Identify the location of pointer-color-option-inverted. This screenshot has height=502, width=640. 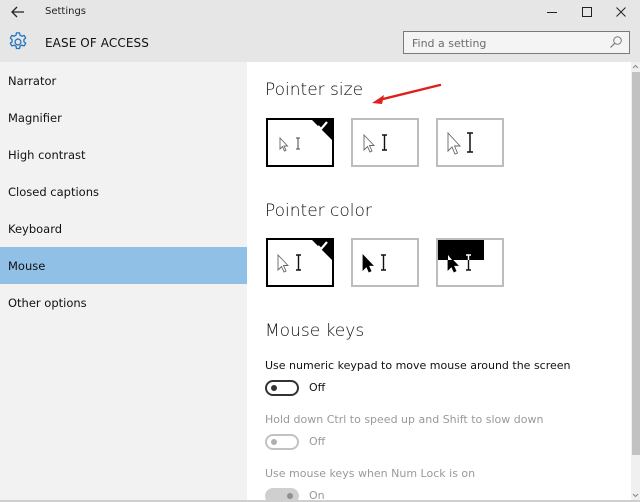
(470, 262).